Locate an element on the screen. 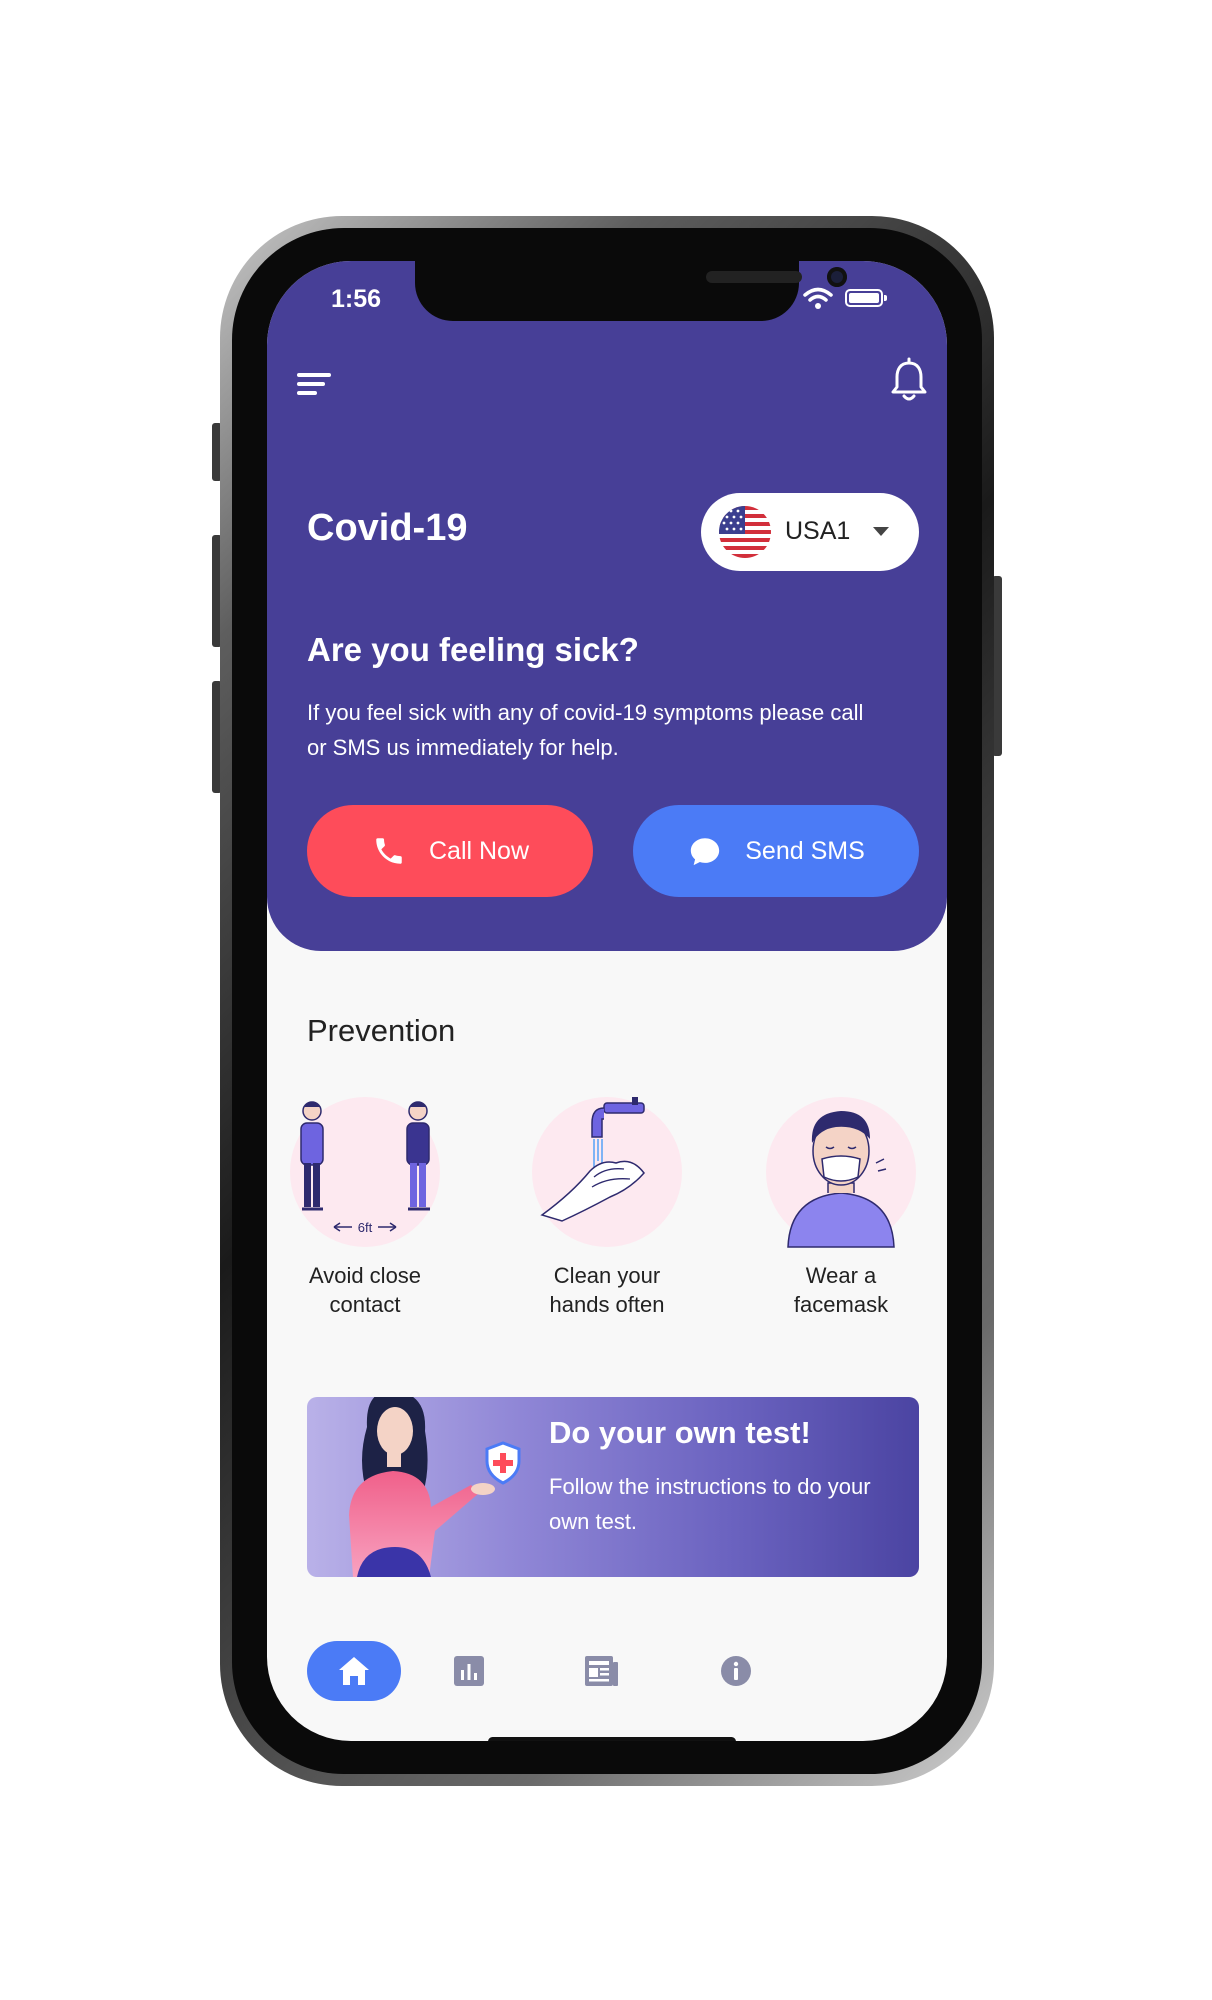 The height and width of the screenshot is (2000, 1212). label-line-2: contact is located at coordinates (365, 1304).